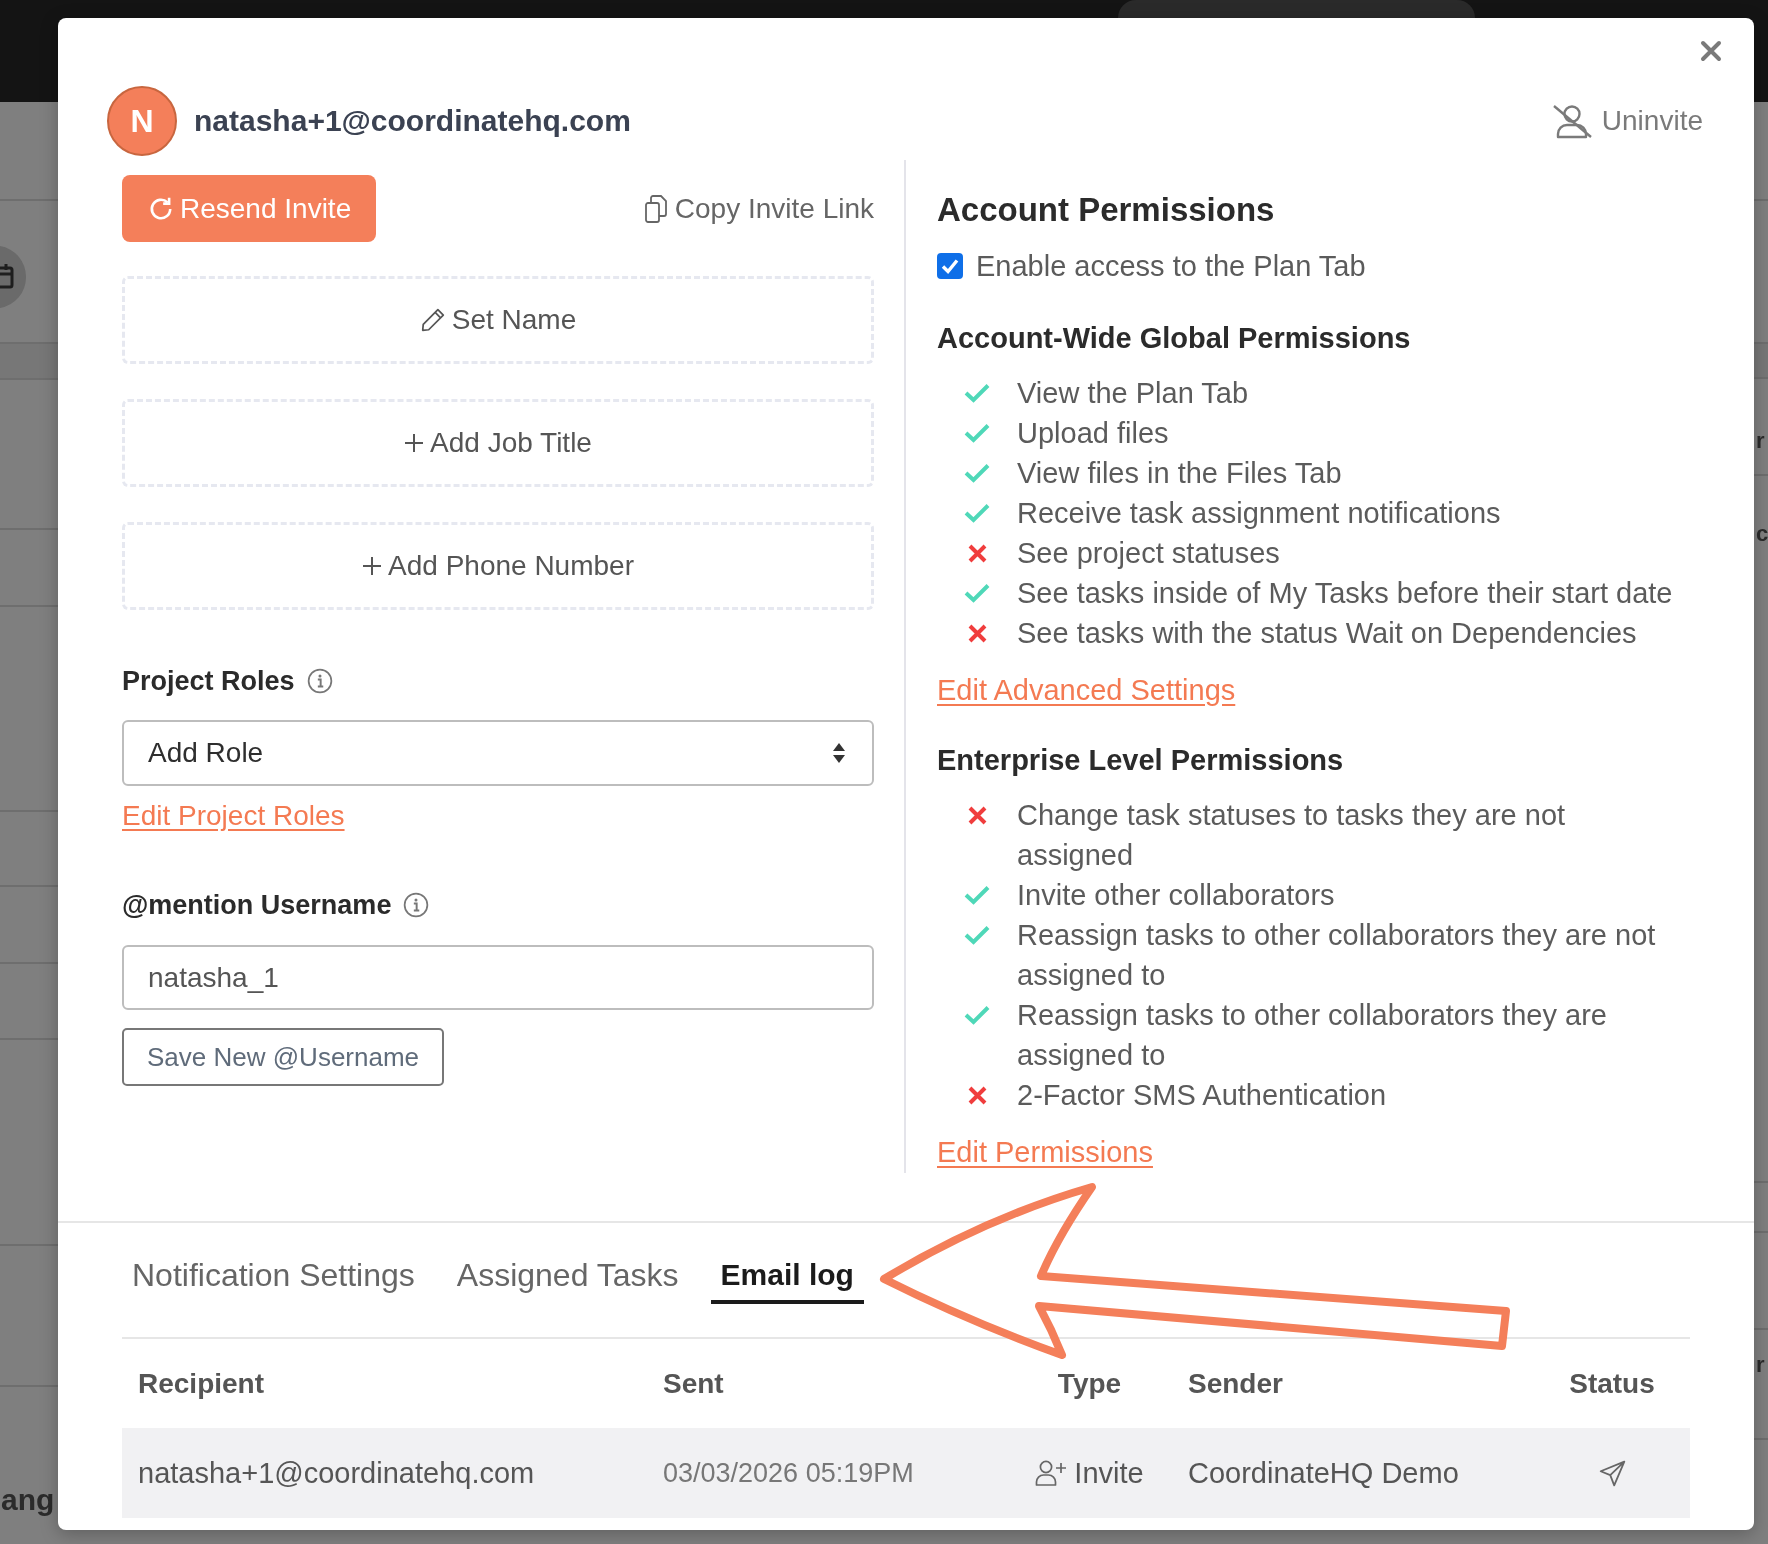 This screenshot has width=1768, height=1544. What do you see at coordinates (693, 1383) in the screenshot?
I see `column-header: Sent` at bounding box center [693, 1383].